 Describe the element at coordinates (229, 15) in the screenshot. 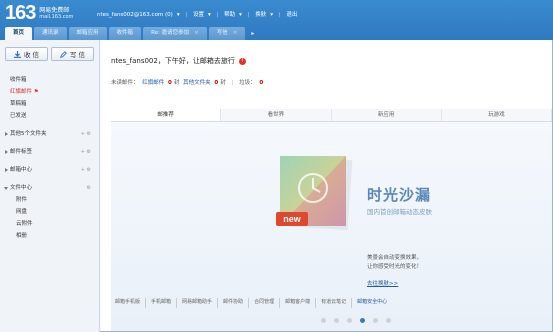

I see `help-link: 帮助` at that location.